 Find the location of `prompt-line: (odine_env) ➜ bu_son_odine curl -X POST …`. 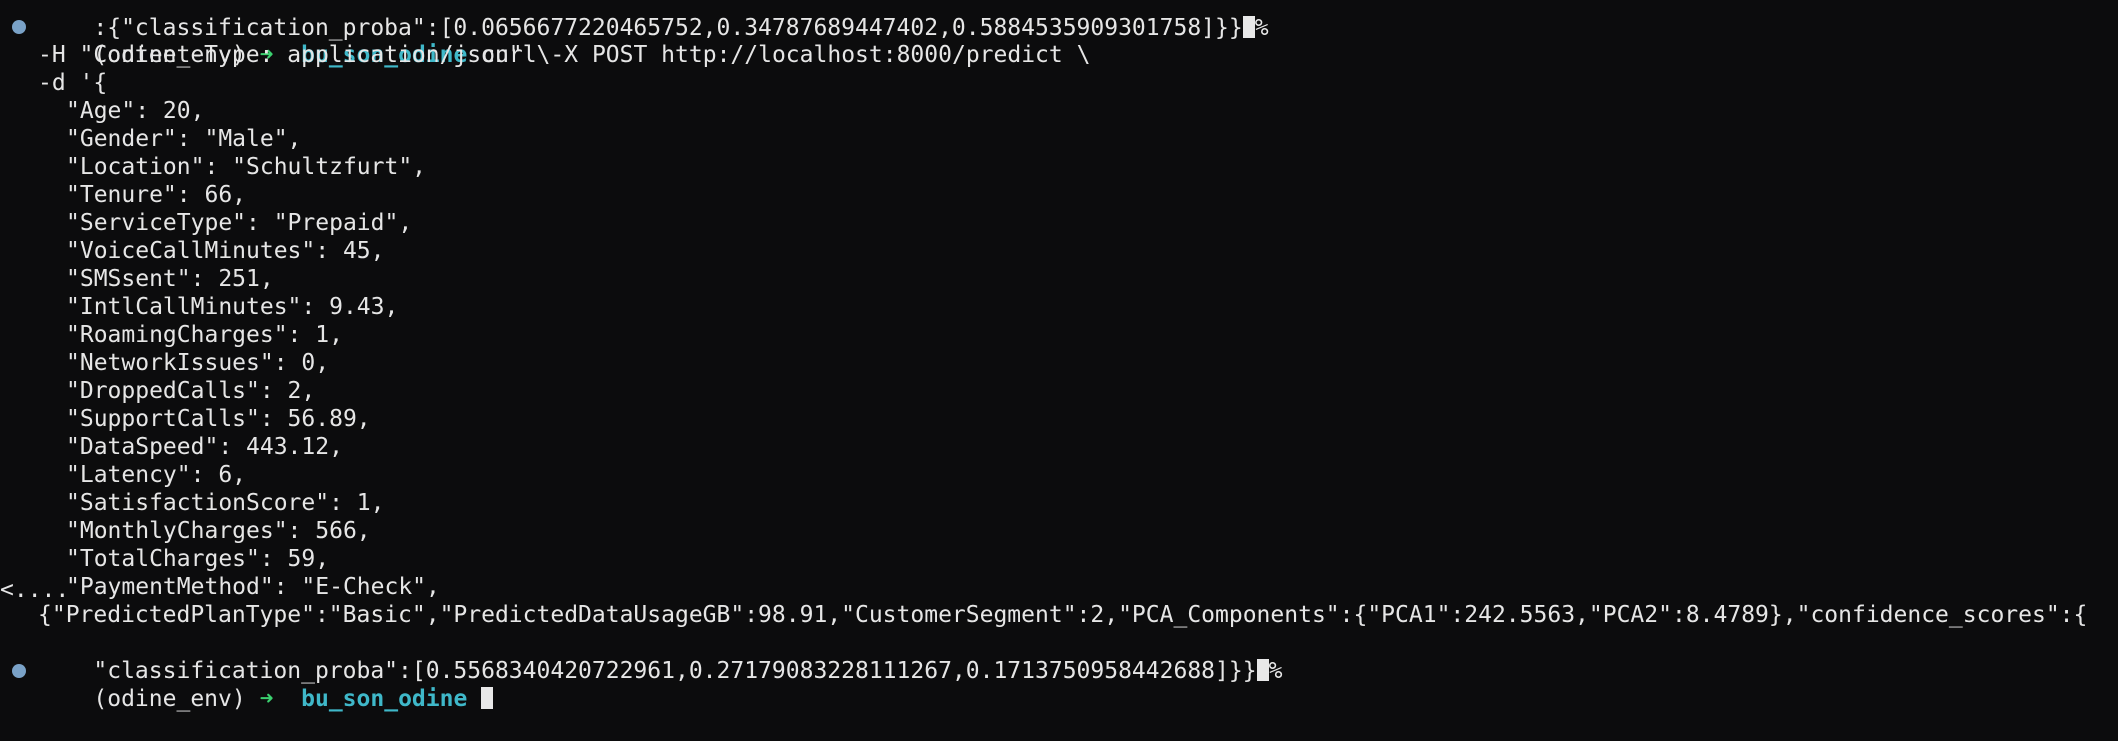

prompt-line: (odine_env) ➜ bu_son_odine curl -X POST … is located at coordinates (564, 40).